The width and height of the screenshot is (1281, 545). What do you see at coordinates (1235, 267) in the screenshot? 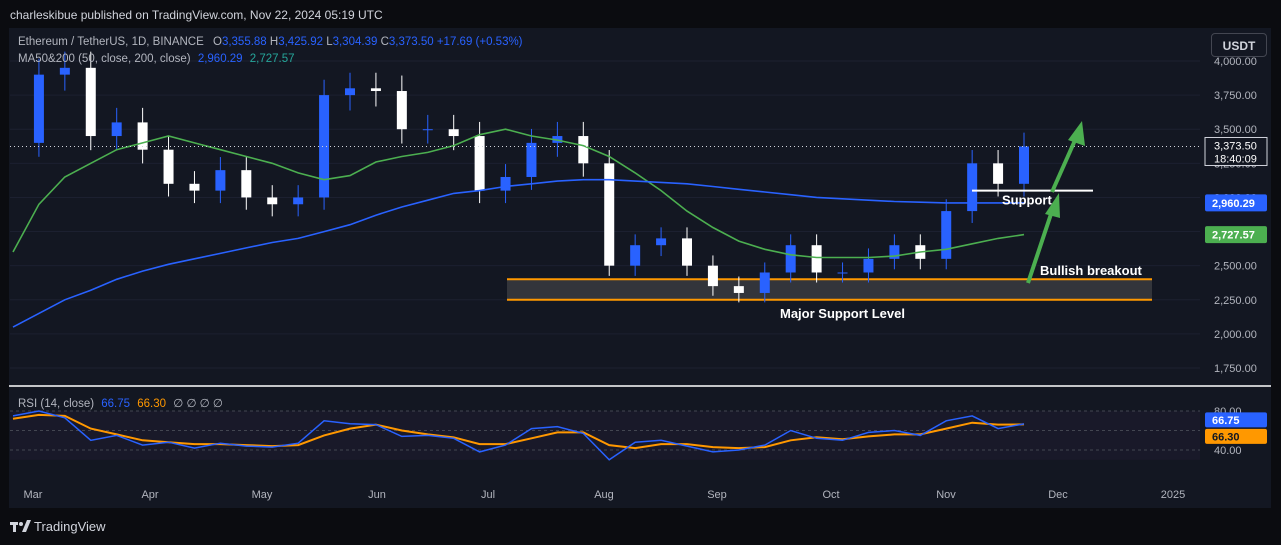
I see `price-tick: 2,500.00` at bounding box center [1235, 267].